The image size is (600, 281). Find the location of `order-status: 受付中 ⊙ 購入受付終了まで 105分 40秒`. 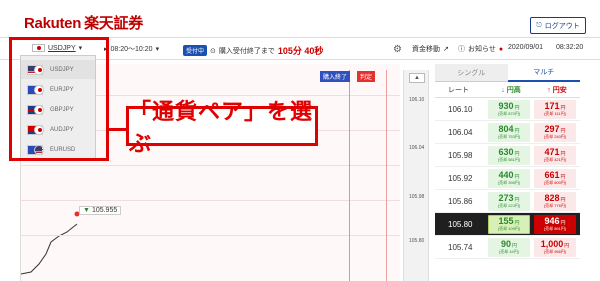

order-status: 受付中 ⊙ 購入受付終了まで 105分 40秒 is located at coordinates (253, 50).